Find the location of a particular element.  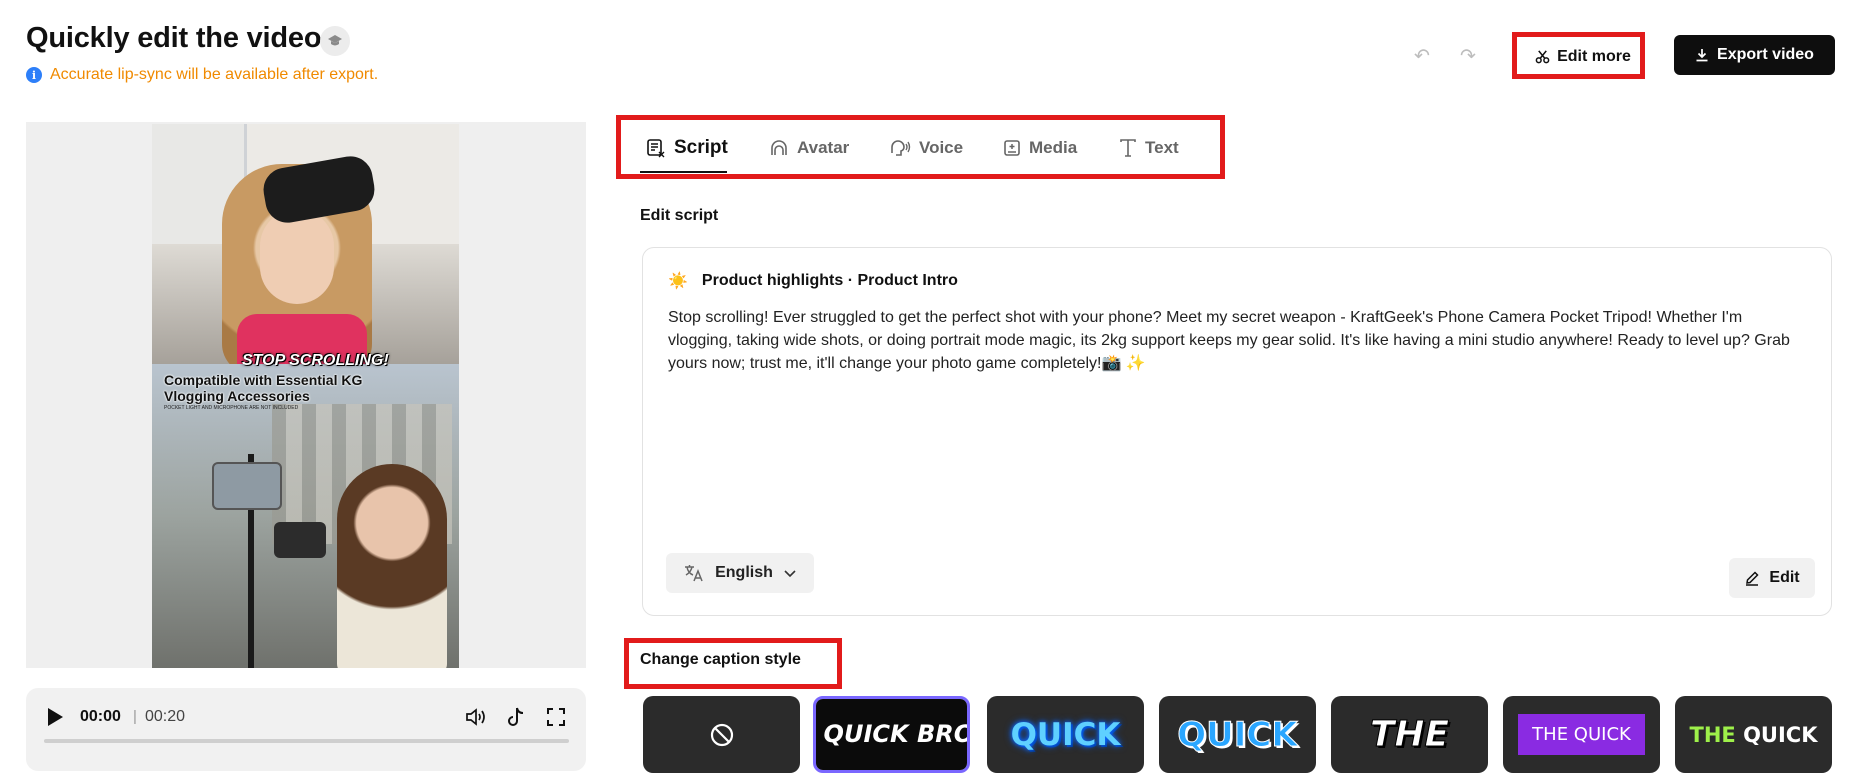

caption-style-2-text: QUICK is located at coordinates (1065, 734).